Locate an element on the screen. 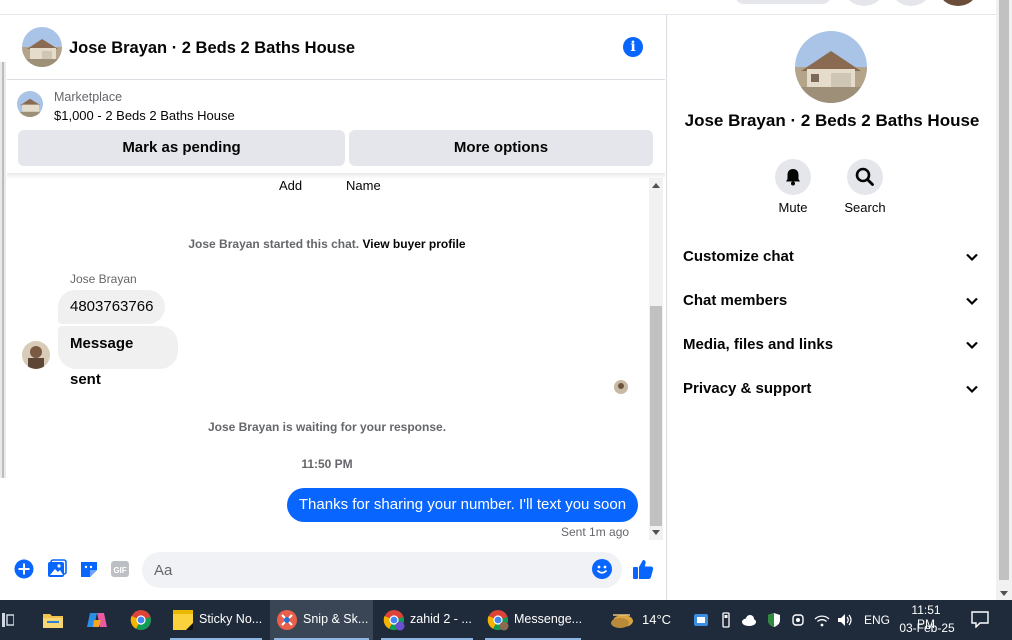 This screenshot has width=1012, height=640. top-notification-button is located at coordinates (911, 3).